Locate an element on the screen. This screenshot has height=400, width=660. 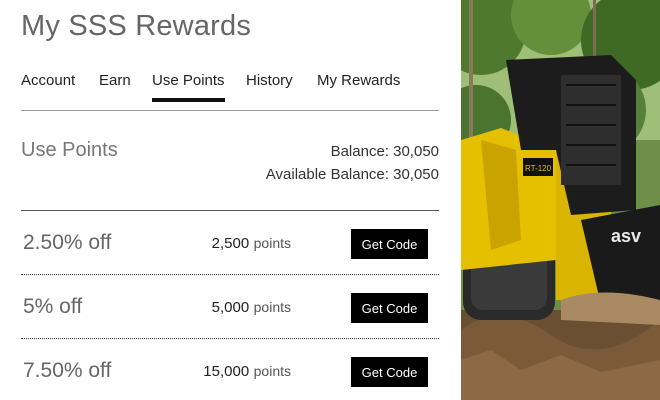
reward-row: 5% off 5,000 points Get Code is located at coordinates (230, 307).